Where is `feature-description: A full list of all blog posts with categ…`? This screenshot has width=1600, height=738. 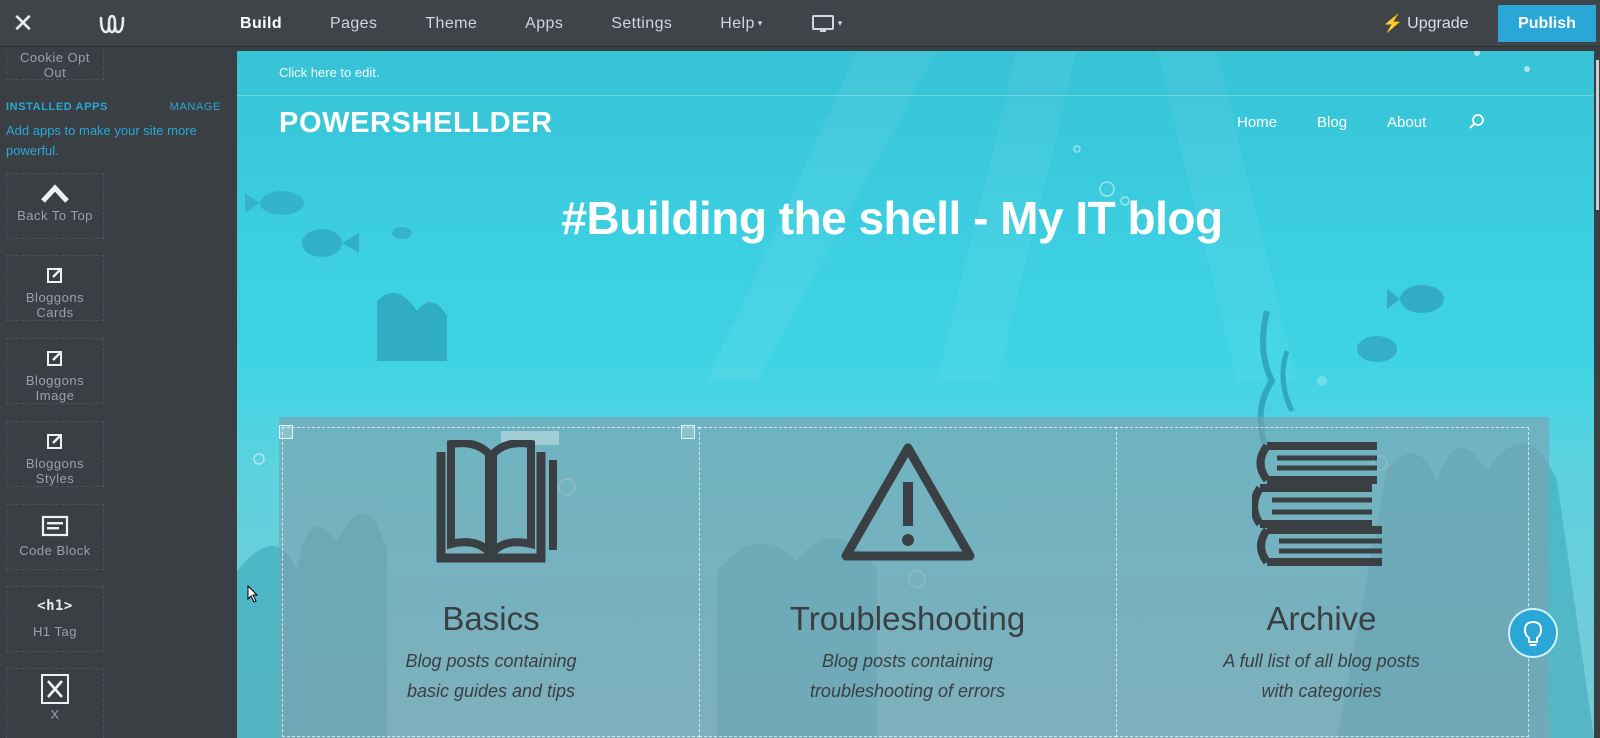
feature-description: A full list of all blog posts with categ… is located at coordinates (1321, 676).